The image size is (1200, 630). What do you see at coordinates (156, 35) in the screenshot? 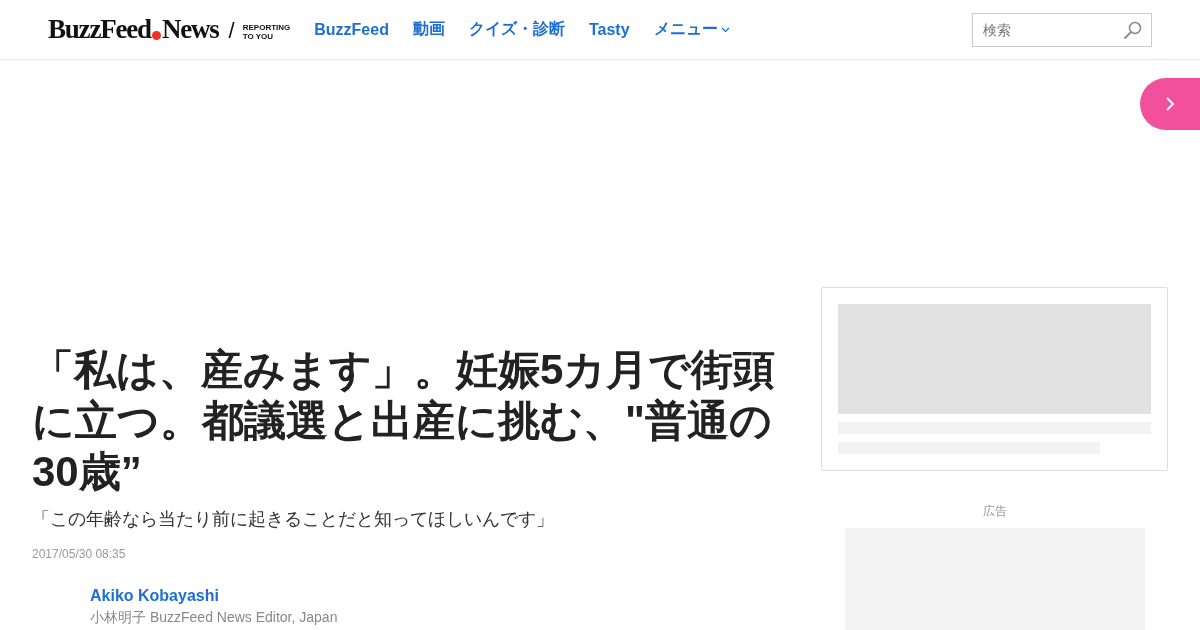
I see `dot-icon` at bounding box center [156, 35].